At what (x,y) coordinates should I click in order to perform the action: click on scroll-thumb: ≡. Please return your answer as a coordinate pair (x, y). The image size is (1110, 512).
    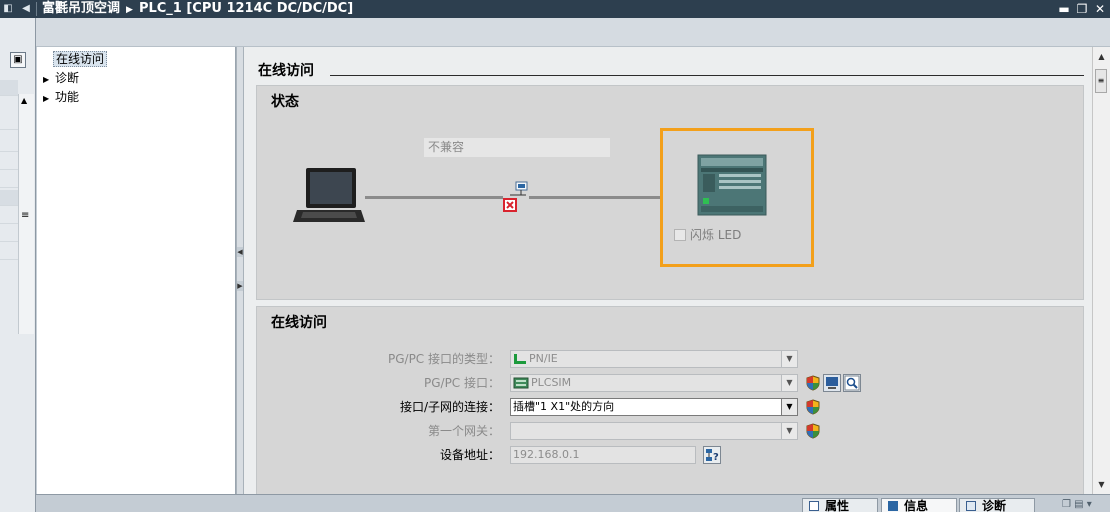
    Looking at the image, I should click on (1101, 81).